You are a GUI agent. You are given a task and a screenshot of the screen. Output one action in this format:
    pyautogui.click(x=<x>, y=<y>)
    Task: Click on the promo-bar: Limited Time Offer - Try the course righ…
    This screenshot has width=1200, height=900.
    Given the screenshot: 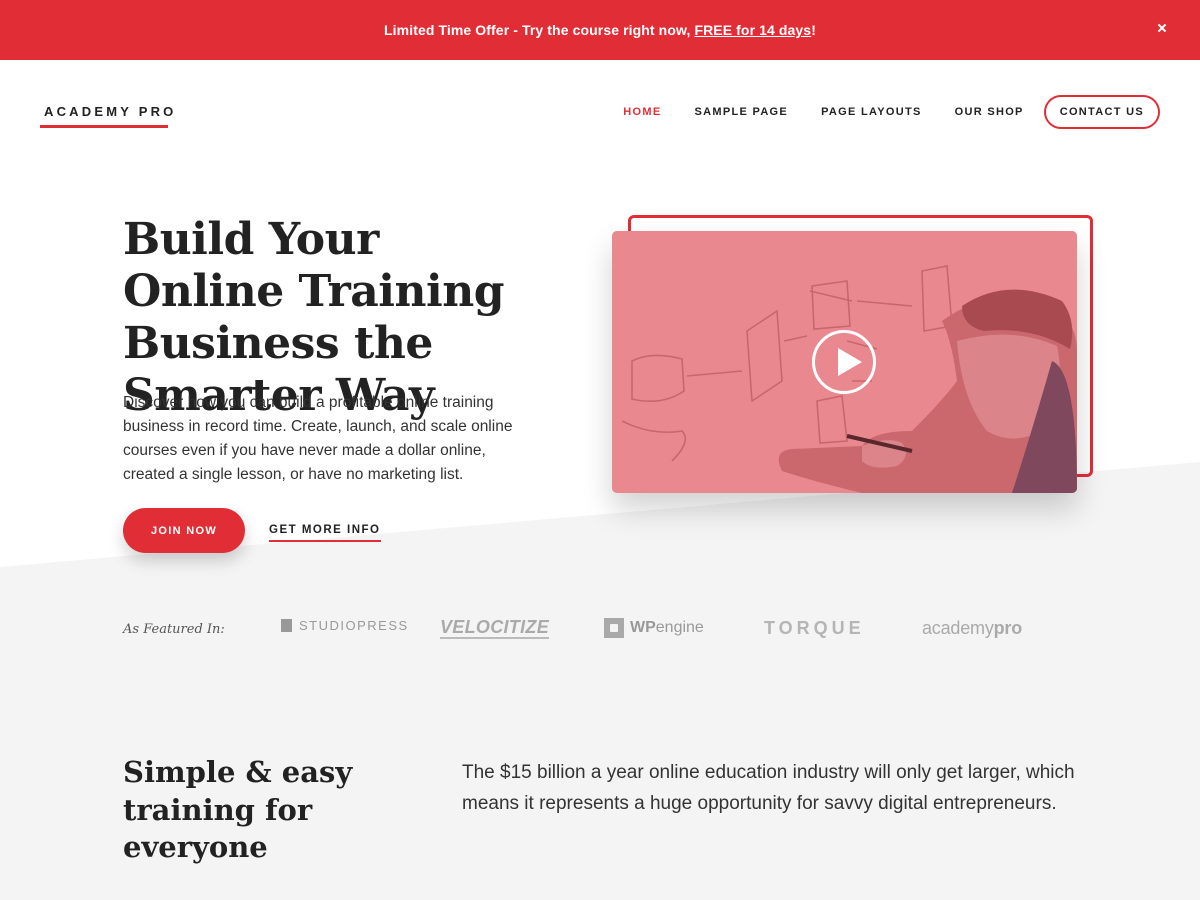 What is the action you would take?
    pyautogui.click(x=600, y=30)
    